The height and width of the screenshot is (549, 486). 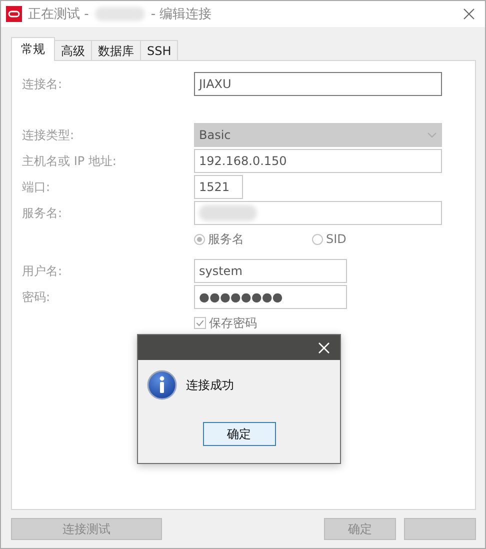 What do you see at coordinates (200, 323) in the screenshot?
I see `checkbox` at bounding box center [200, 323].